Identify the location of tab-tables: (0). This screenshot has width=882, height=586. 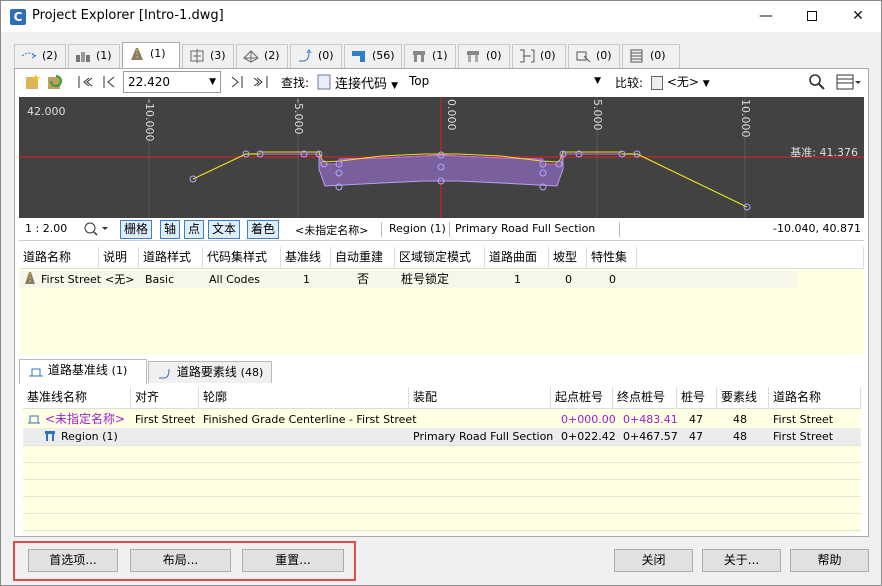
(651, 56).